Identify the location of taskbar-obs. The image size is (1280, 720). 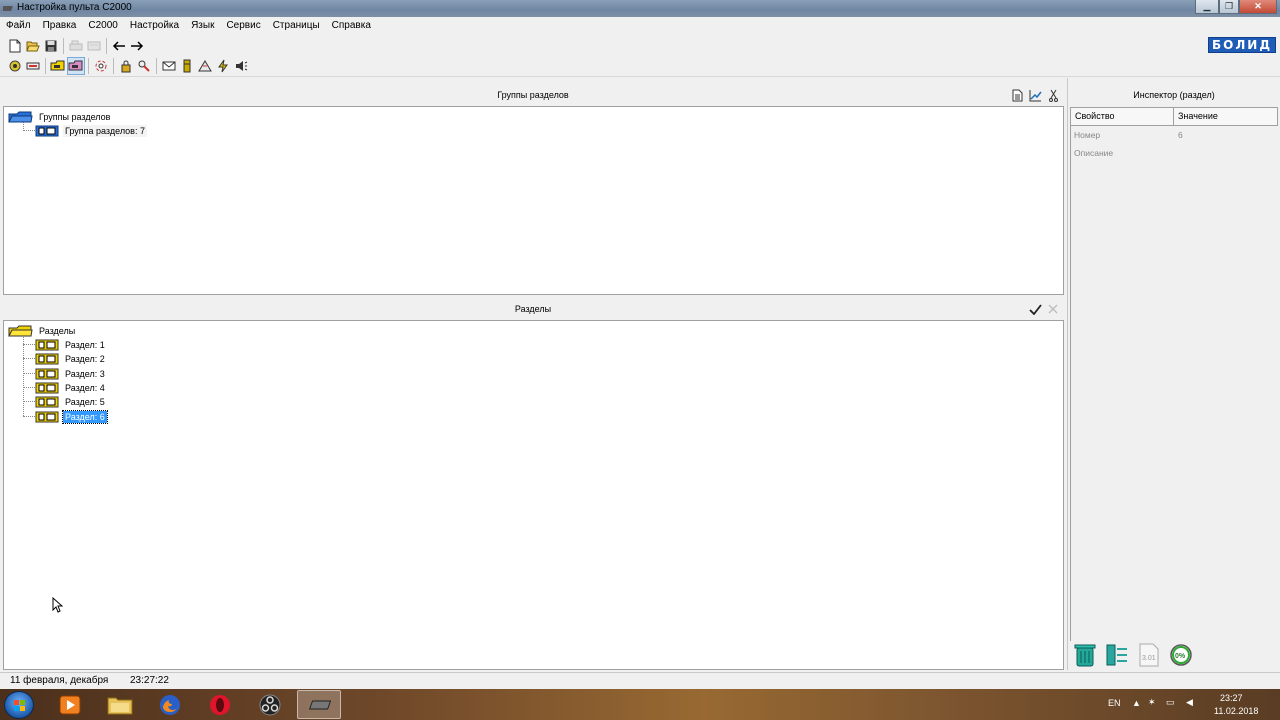
(270, 704).